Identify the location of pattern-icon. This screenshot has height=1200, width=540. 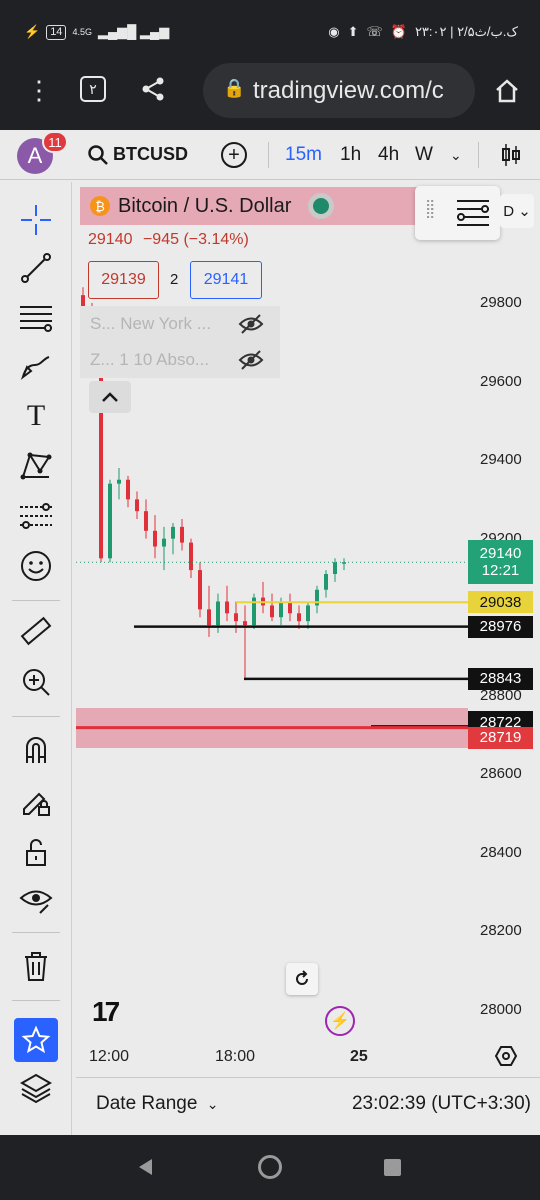
(36, 466).